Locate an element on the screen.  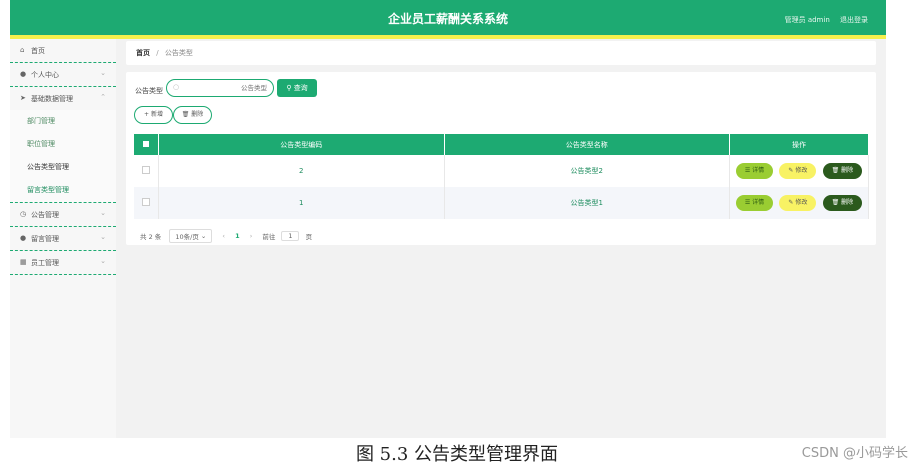
batch-delete-button: 🗑 删除 is located at coordinates (192, 115).